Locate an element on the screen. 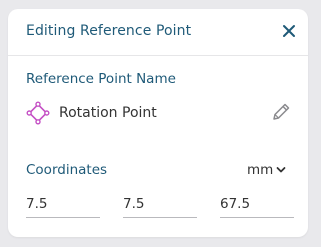  reference-point-icon is located at coordinates (38, 113).